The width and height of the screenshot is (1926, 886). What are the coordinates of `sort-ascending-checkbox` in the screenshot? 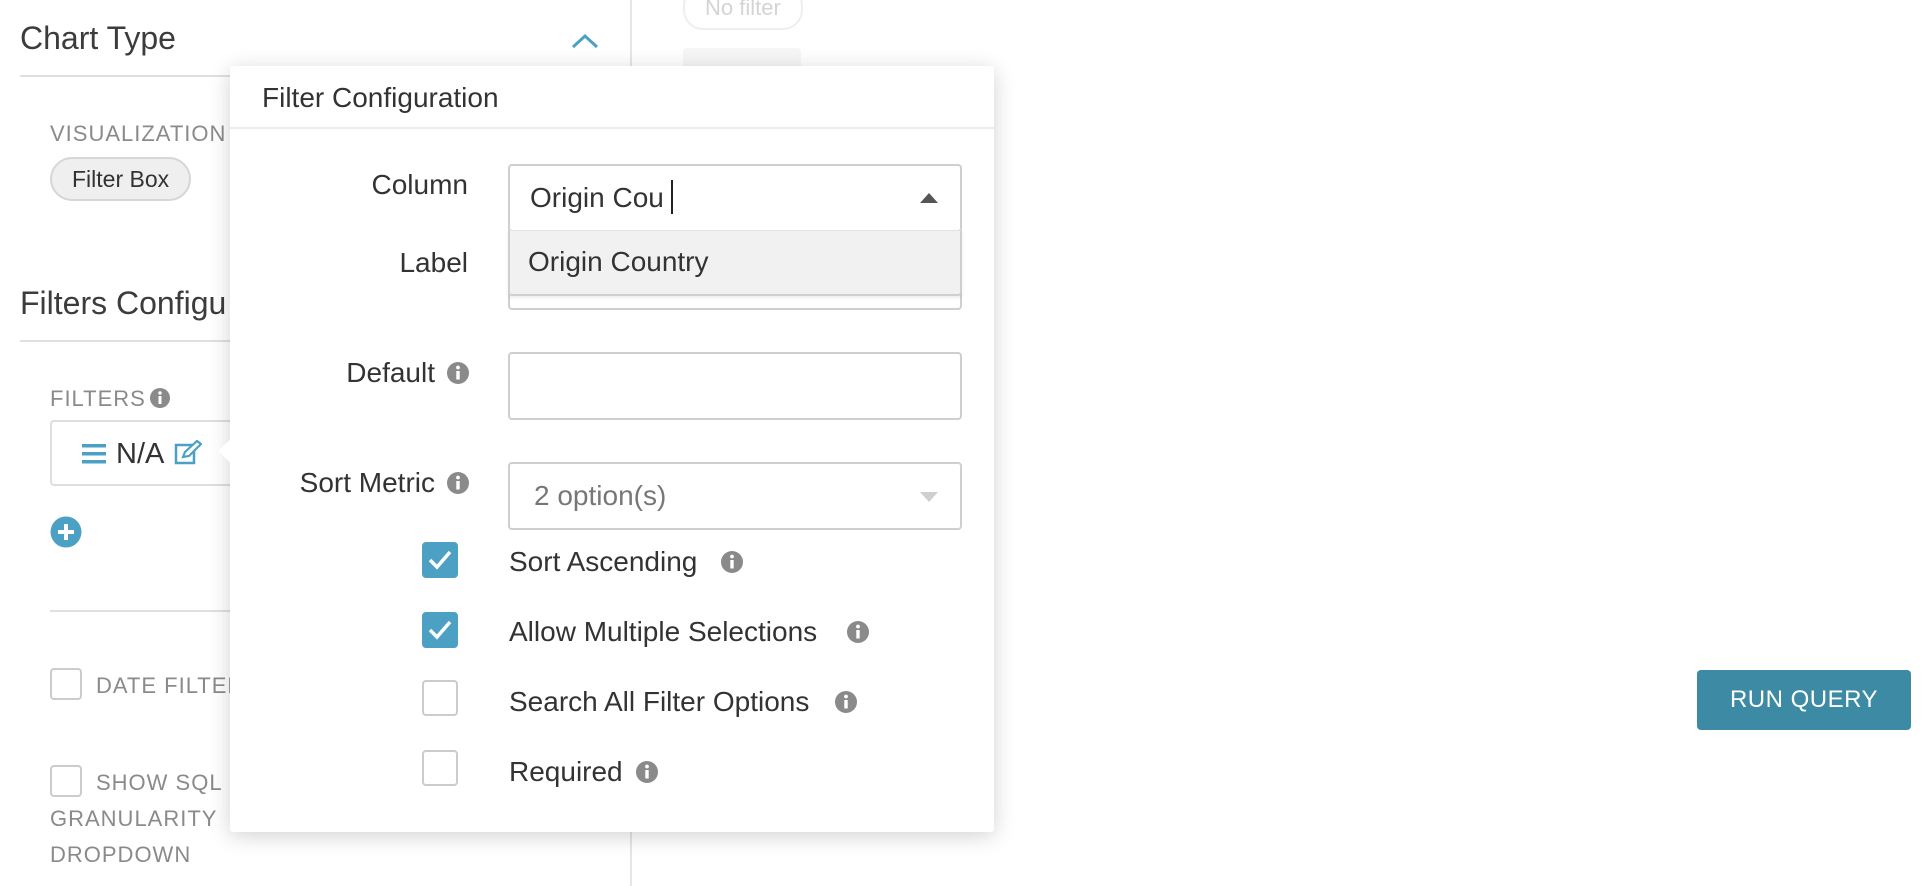 It's located at (440, 560).